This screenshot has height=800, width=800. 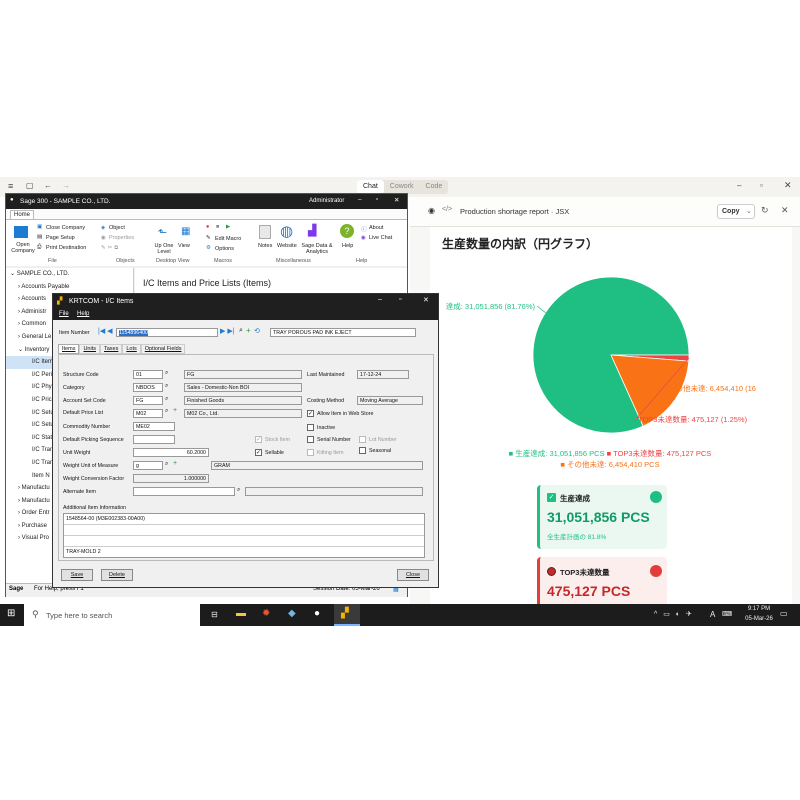 What do you see at coordinates (184, 246) in the screenshot?
I see `view-button: View` at bounding box center [184, 246].